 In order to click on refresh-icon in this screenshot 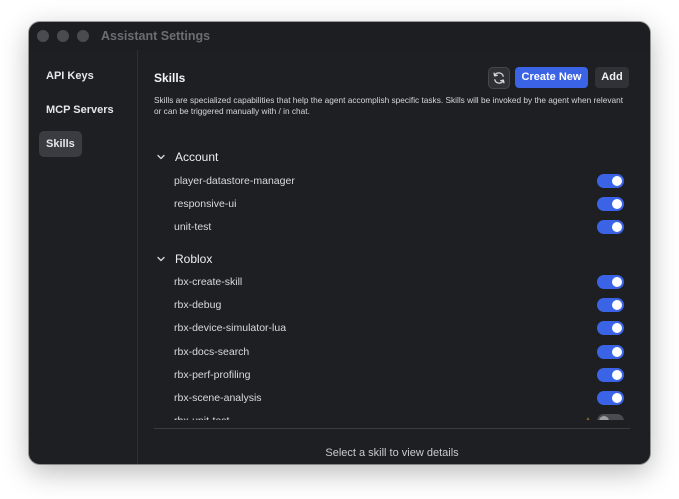, I will do `click(499, 78)`.